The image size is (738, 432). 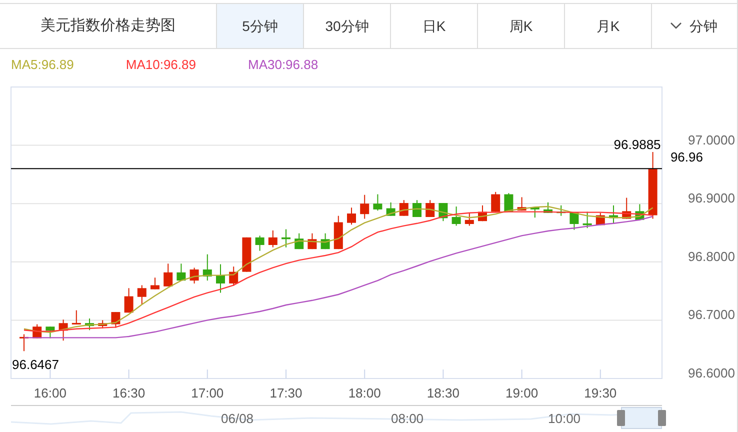 What do you see at coordinates (50, 393) in the screenshot?
I see `x-axis-label: 16:00` at bounding box center [50, 393].